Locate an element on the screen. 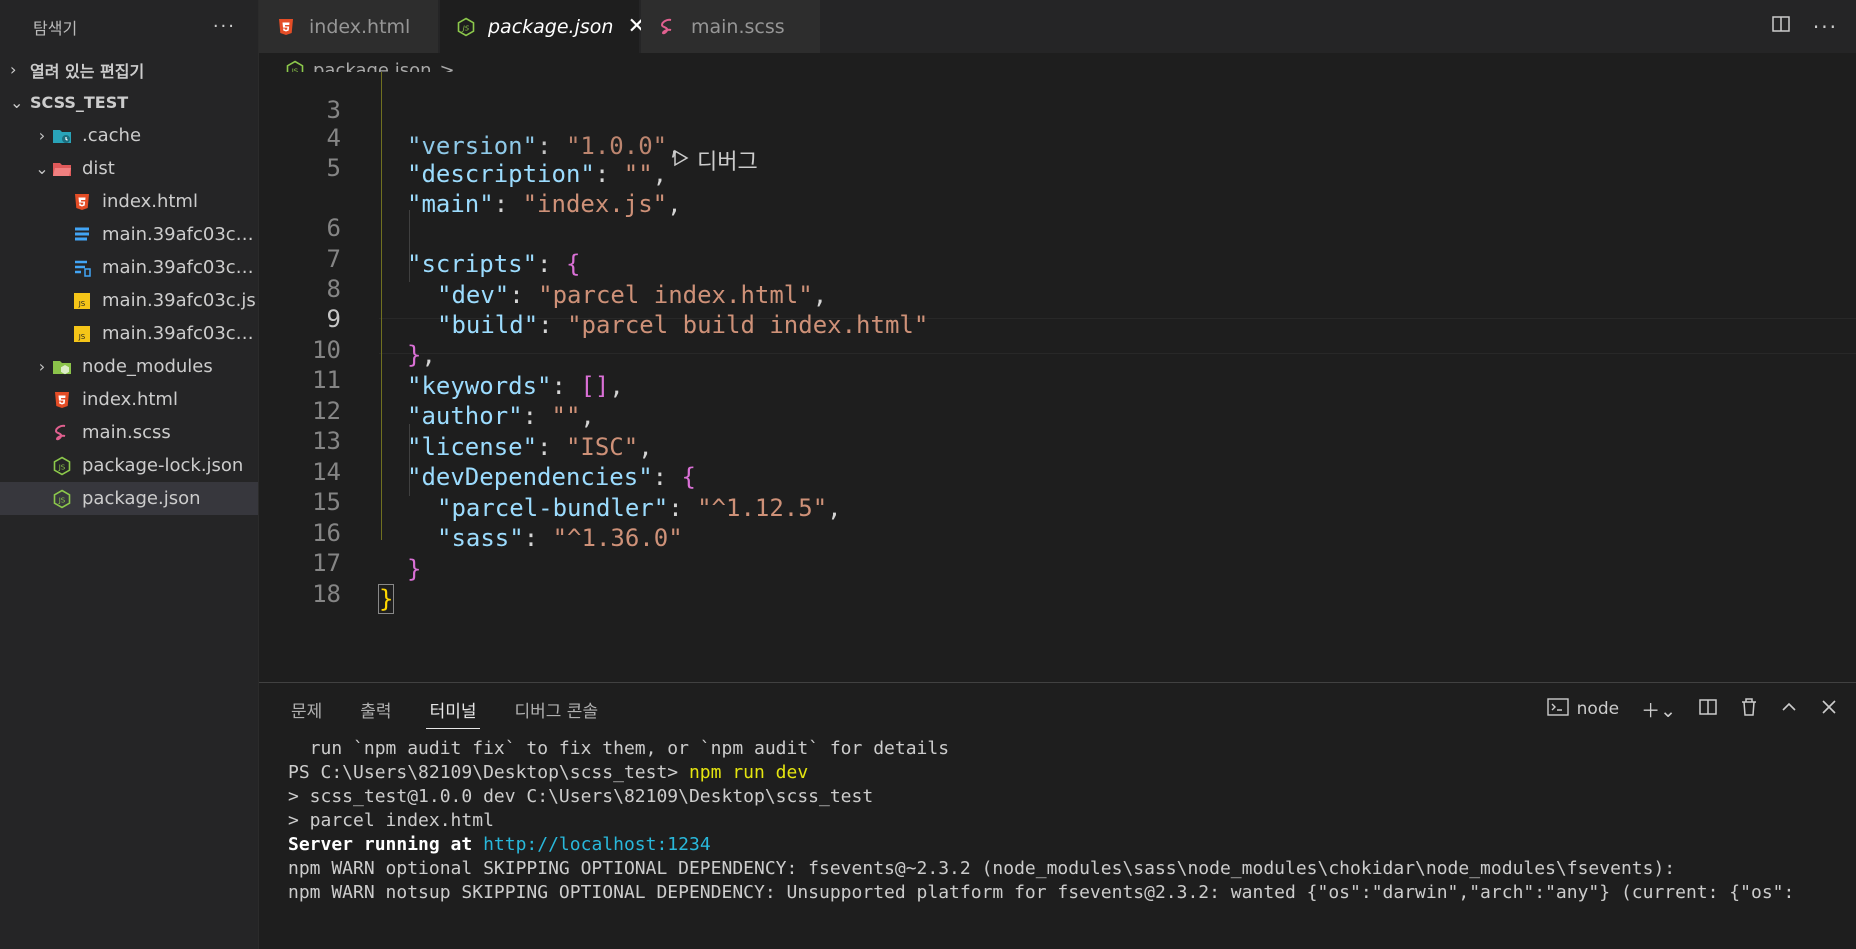  close-icon is located at coordinates (1829, 709).